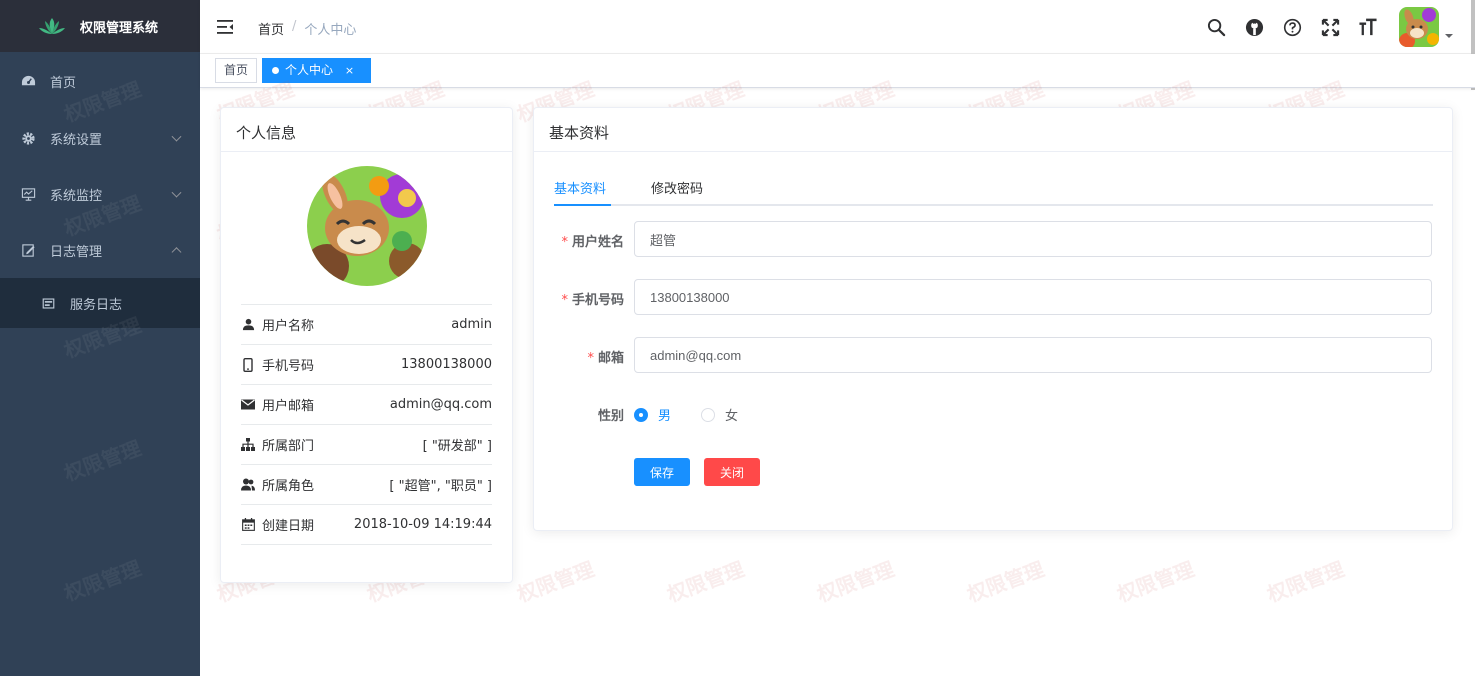  What do you see at coordinates (248, 405) in the screenshot?
I see `email-icon` at bounding box center [248, 405].